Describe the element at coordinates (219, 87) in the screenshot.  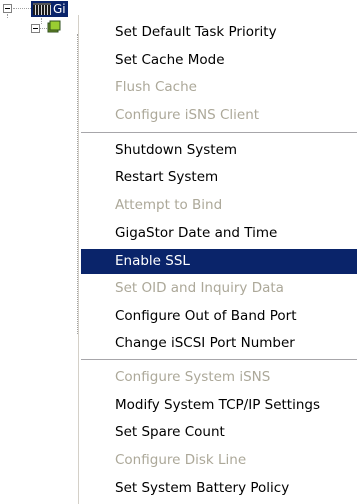
I see `menu-item-flush-cache: Flush Cache` at that location.